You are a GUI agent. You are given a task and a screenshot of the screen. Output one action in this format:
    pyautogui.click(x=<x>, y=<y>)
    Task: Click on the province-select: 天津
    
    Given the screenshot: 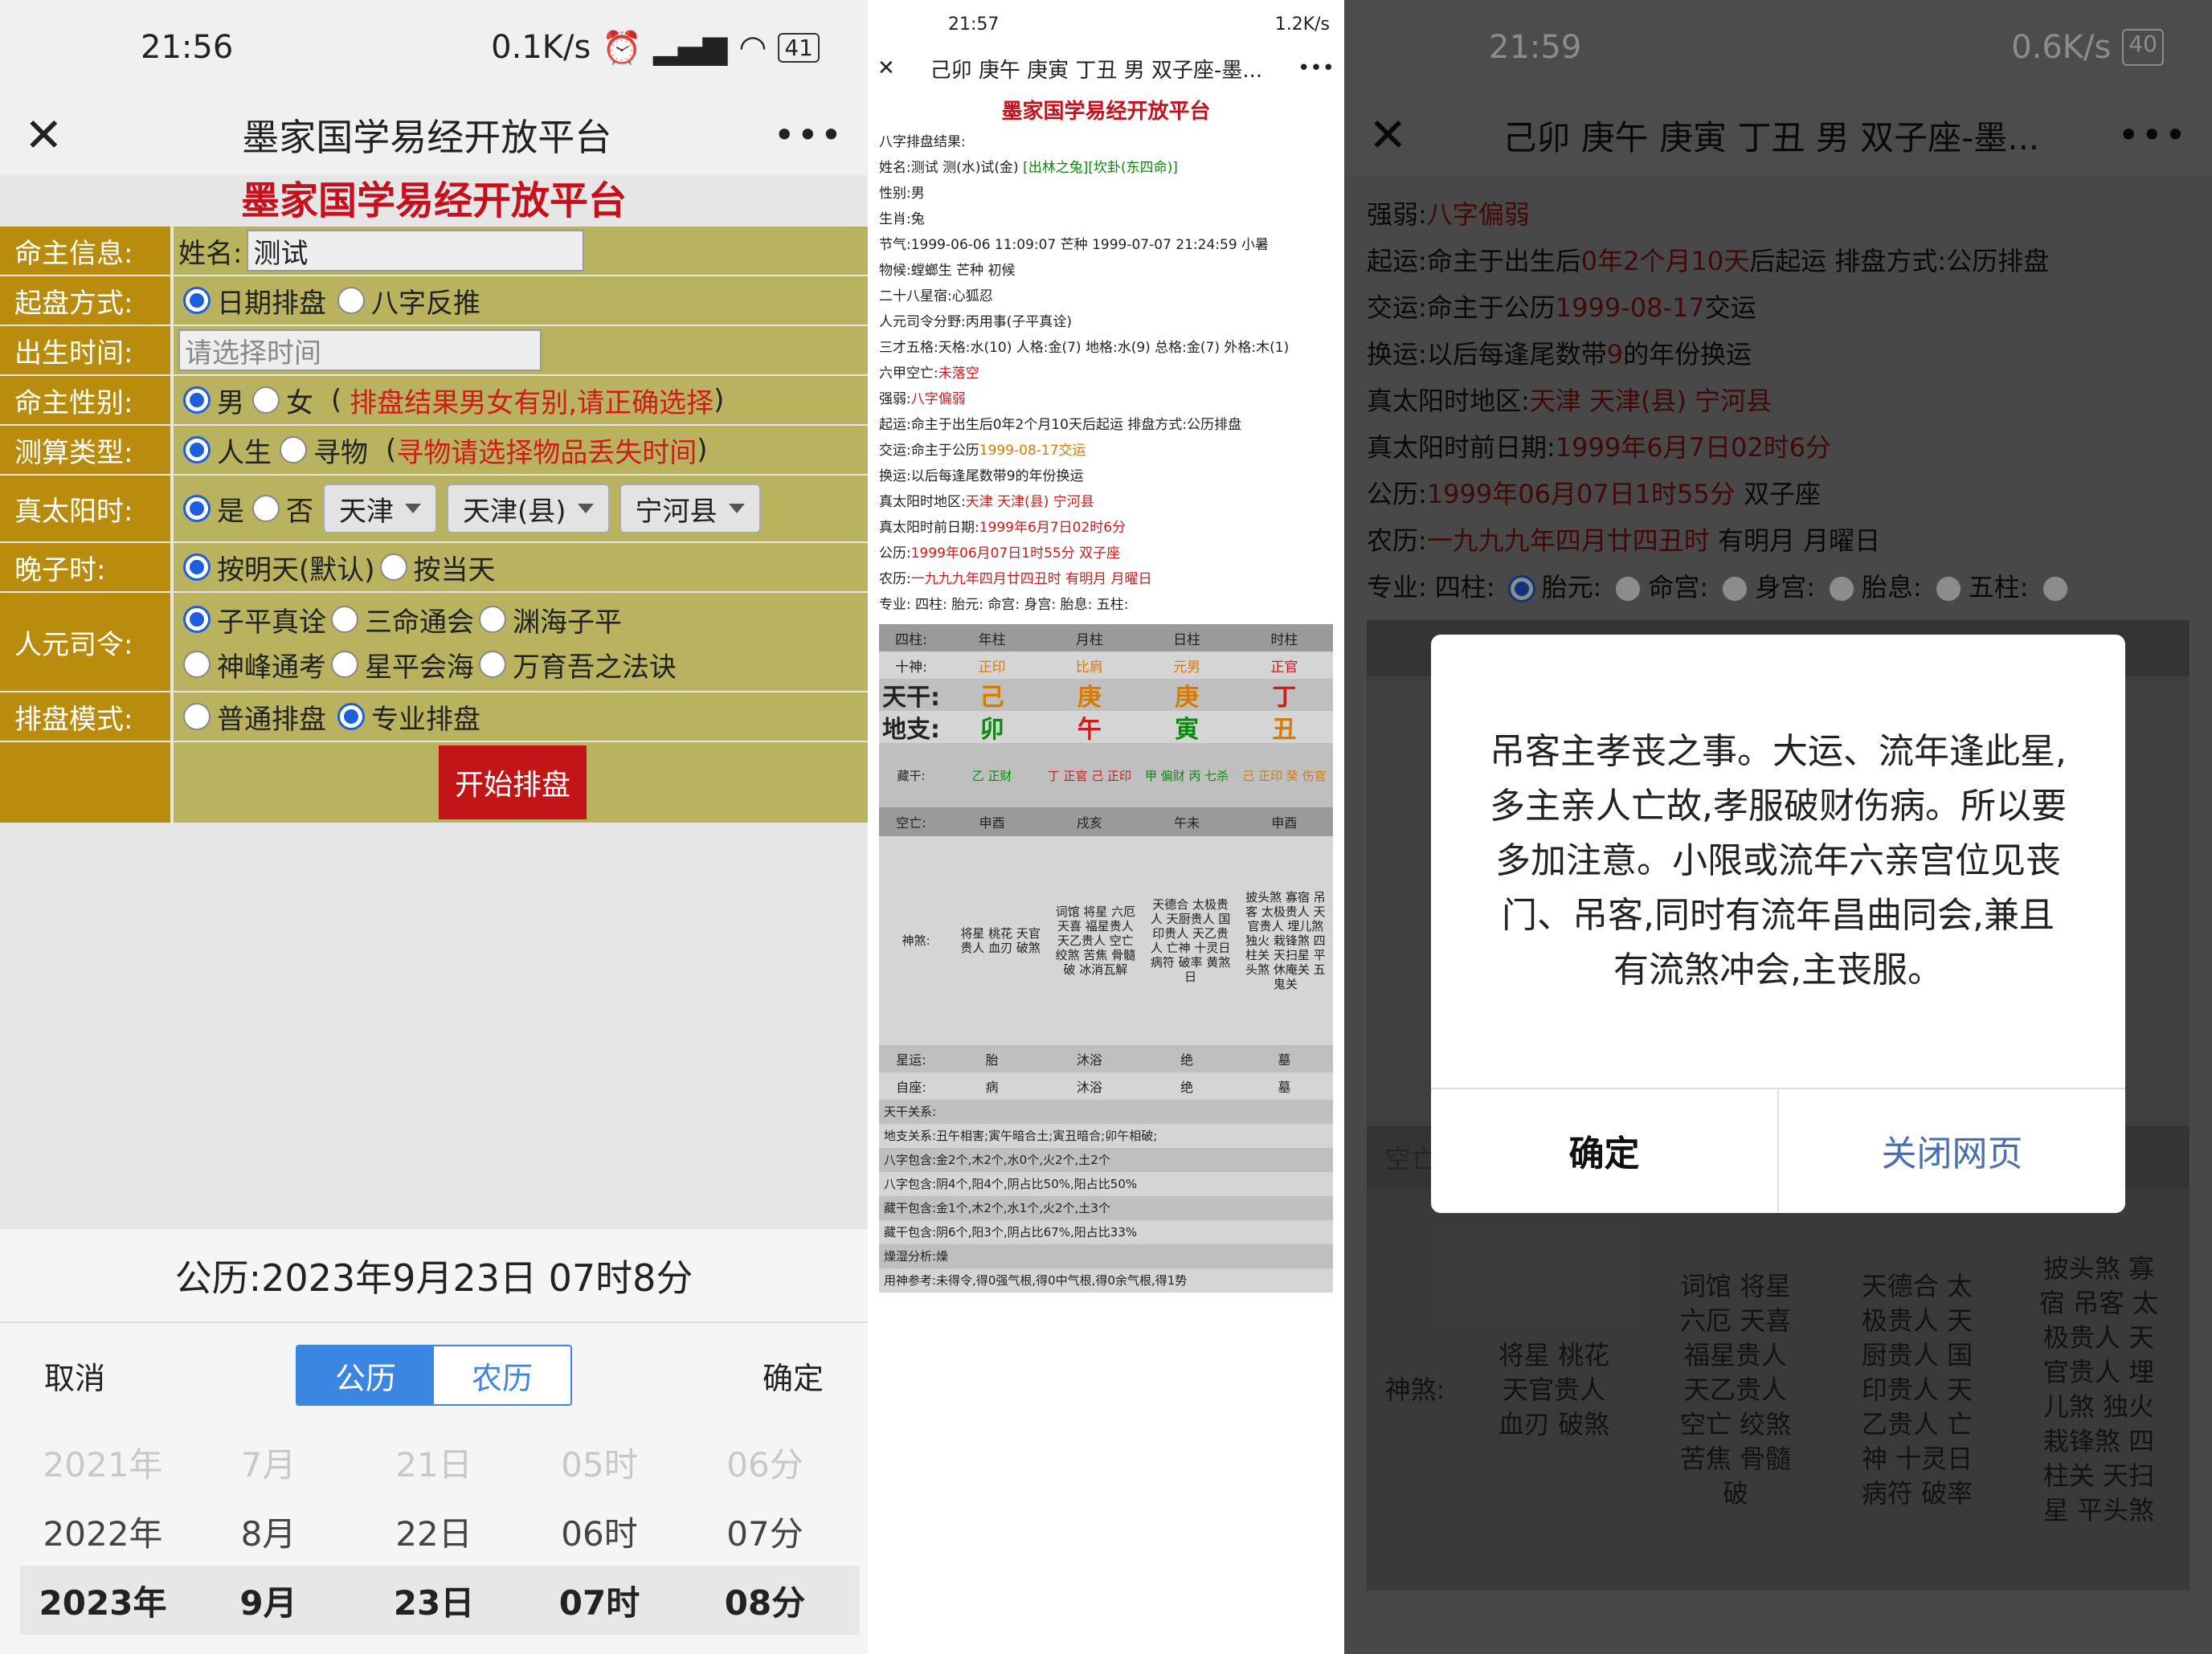 What is the action you would take?
    pyautogui.click(x=380, y=508)
    